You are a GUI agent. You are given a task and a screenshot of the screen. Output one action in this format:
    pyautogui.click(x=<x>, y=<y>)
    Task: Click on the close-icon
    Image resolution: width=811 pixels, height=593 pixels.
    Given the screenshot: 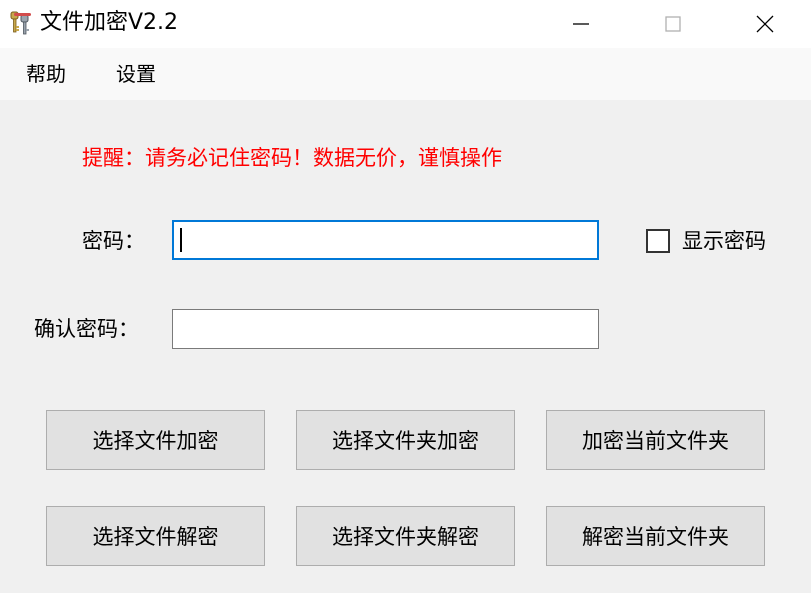 What is the action you would take?
    pyautogui.click(x=765, y=24)
    